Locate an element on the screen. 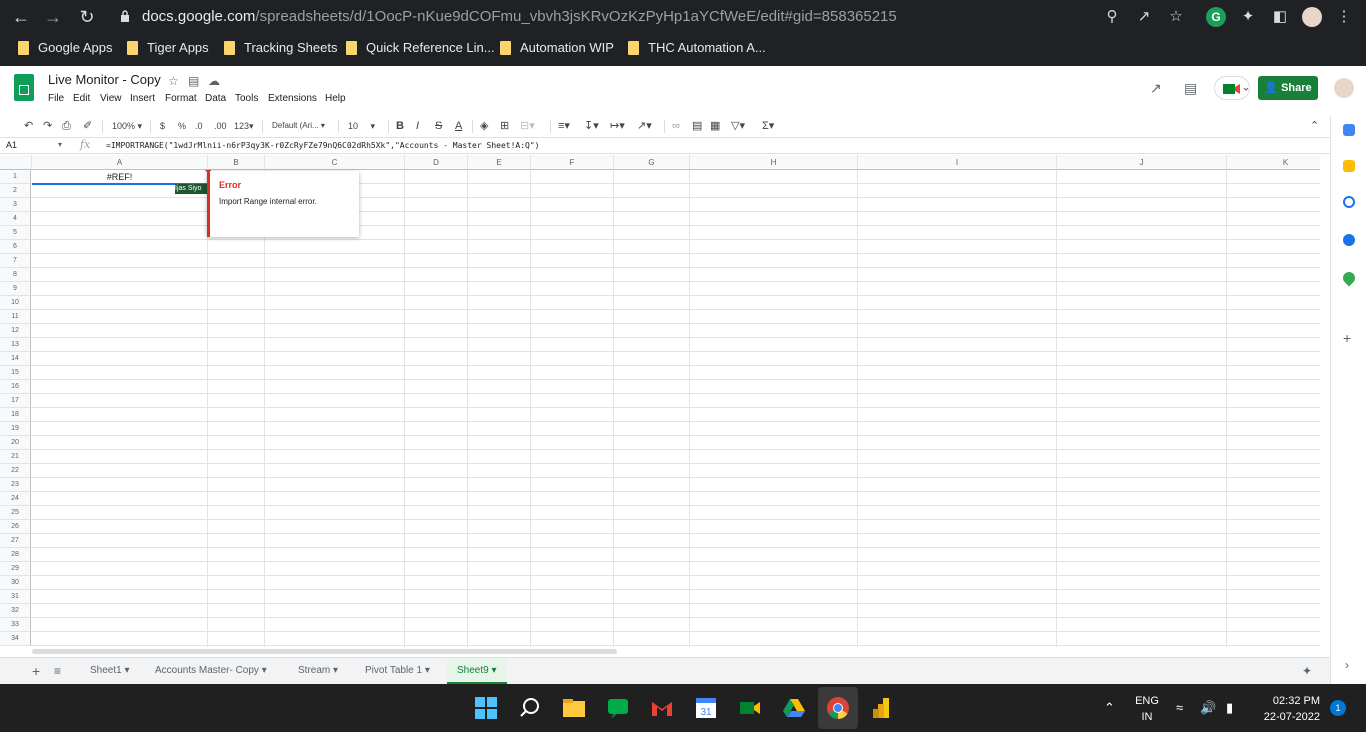  calendar-icon is located at coordinates (1349, 130).